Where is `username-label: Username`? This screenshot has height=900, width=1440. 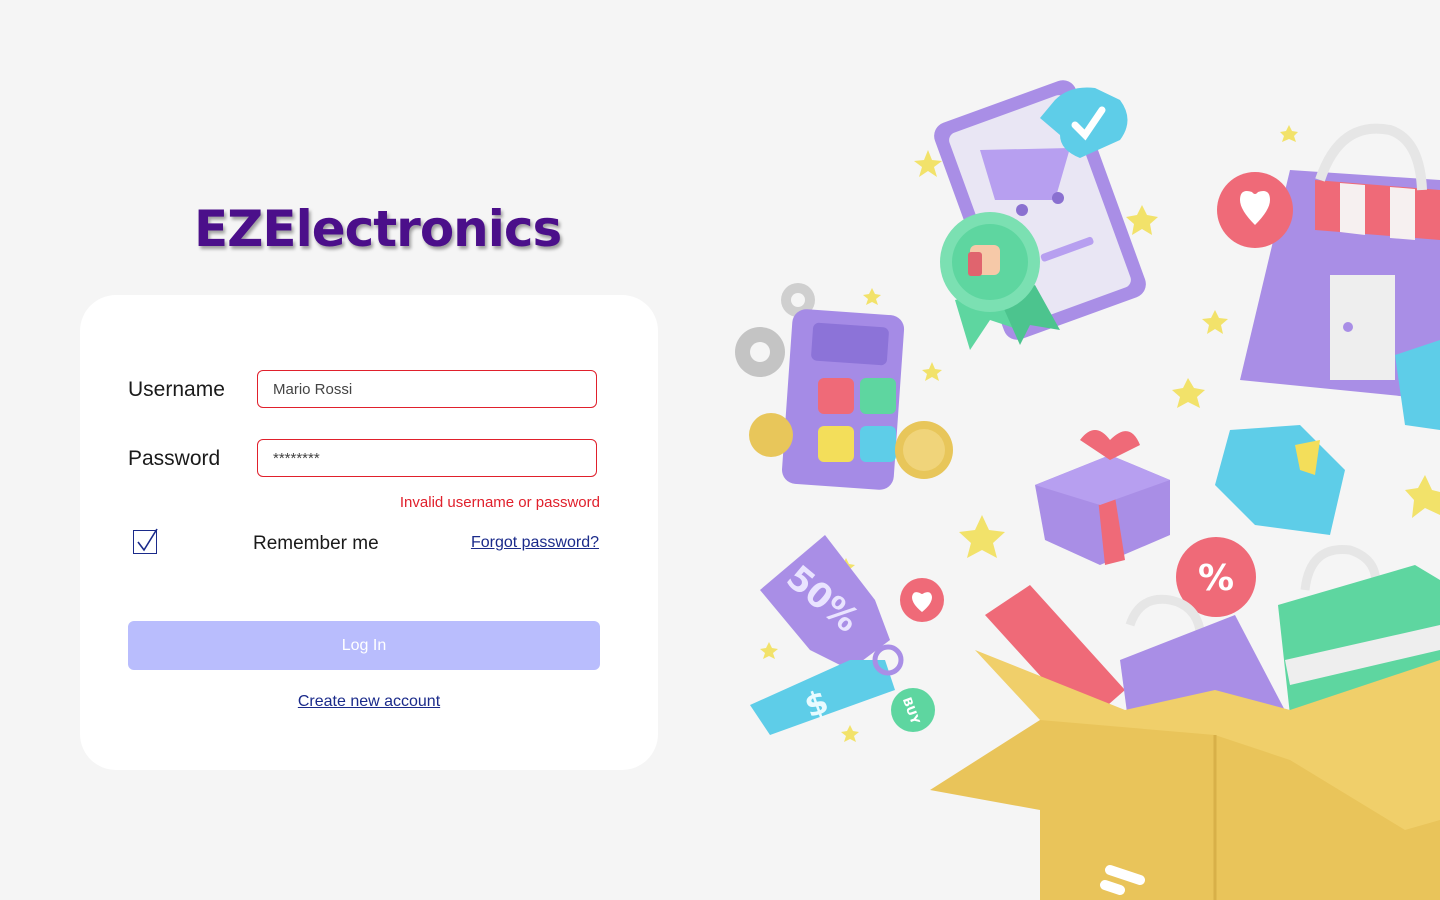
username-label: Username is located at coordinates (176, 389).